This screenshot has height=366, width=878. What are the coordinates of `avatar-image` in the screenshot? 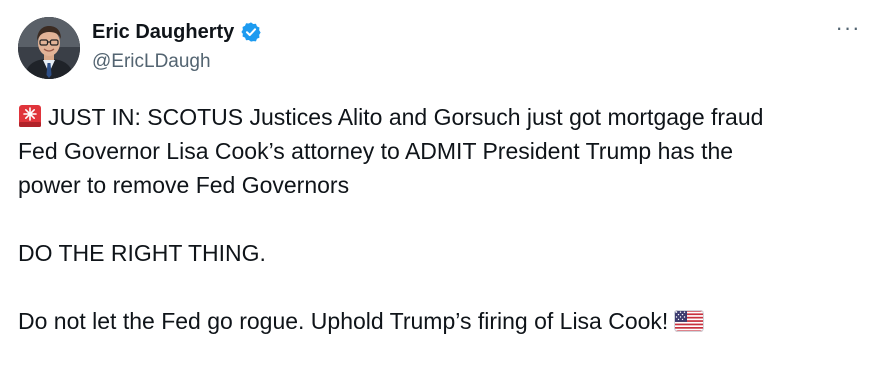 It's located at (49, 48).